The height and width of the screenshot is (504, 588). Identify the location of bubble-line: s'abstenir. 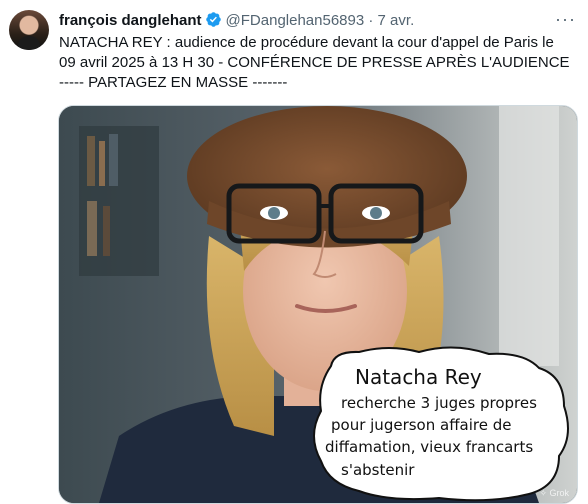
(378, 470).